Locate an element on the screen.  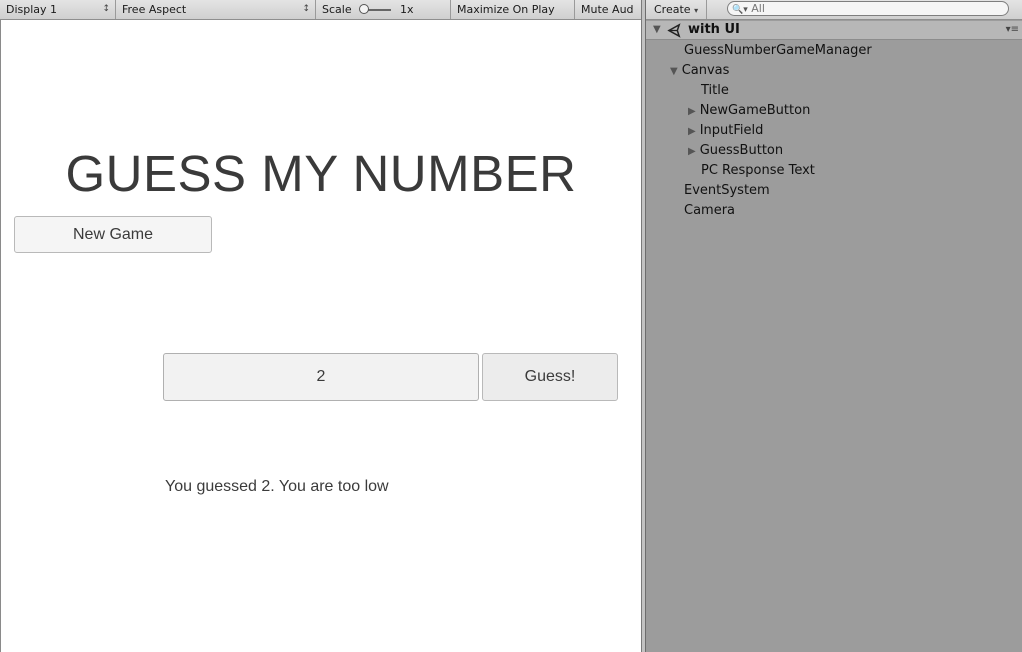
maximize-label: Maximize On Play is located at coordinates (506, 9).